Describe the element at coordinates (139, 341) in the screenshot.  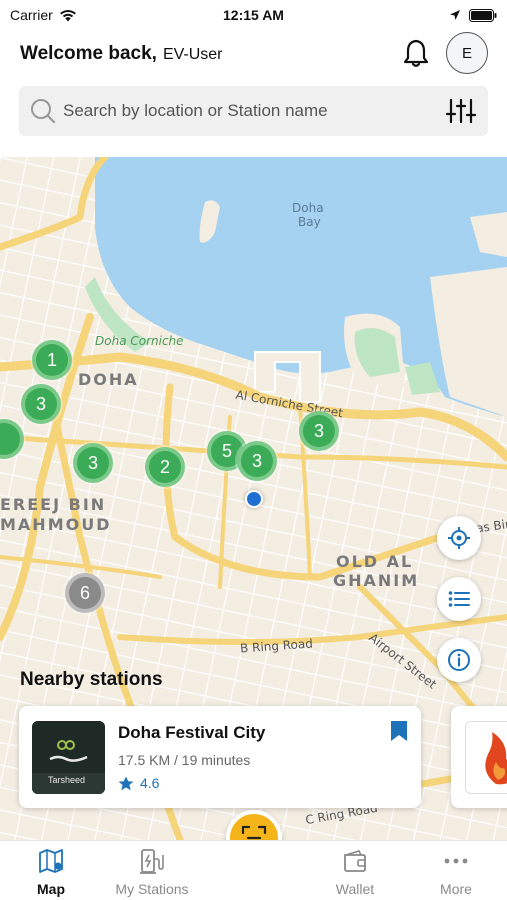
I see `map-label-park: Doha Corniche` at that location.